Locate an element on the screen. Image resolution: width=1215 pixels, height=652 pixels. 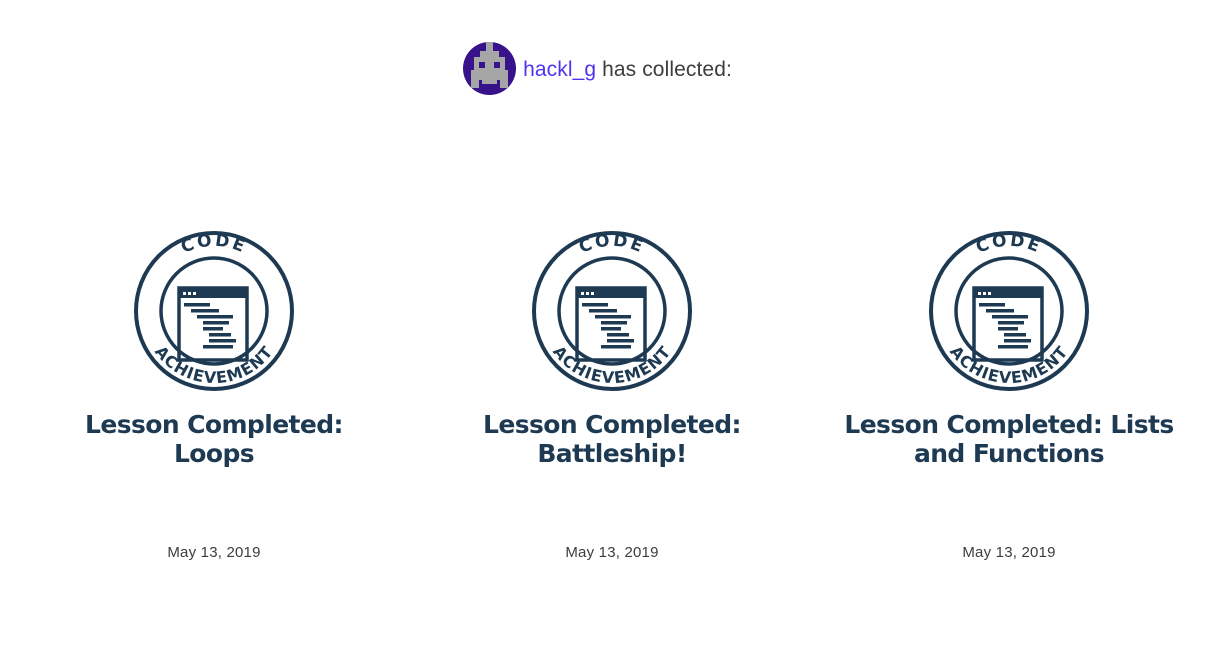
username-link: hackl_g is located at coordinates (559, 69).